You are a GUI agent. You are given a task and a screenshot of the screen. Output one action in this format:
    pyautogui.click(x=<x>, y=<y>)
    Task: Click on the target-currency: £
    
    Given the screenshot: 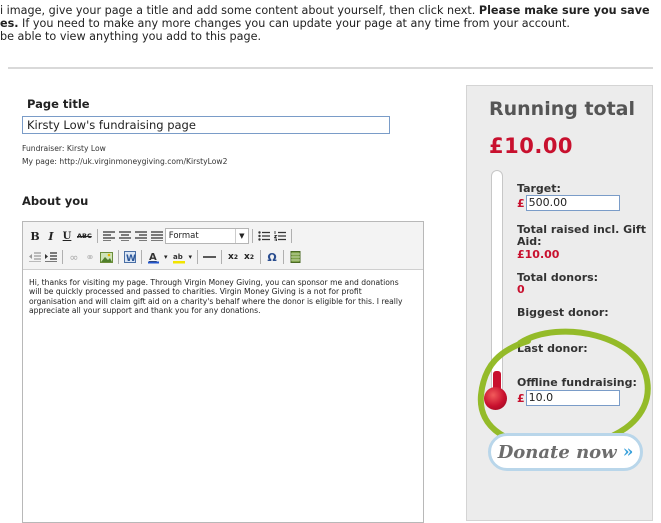 What is the action you would take?
    pyautogui.click(x=521, y=203)
    